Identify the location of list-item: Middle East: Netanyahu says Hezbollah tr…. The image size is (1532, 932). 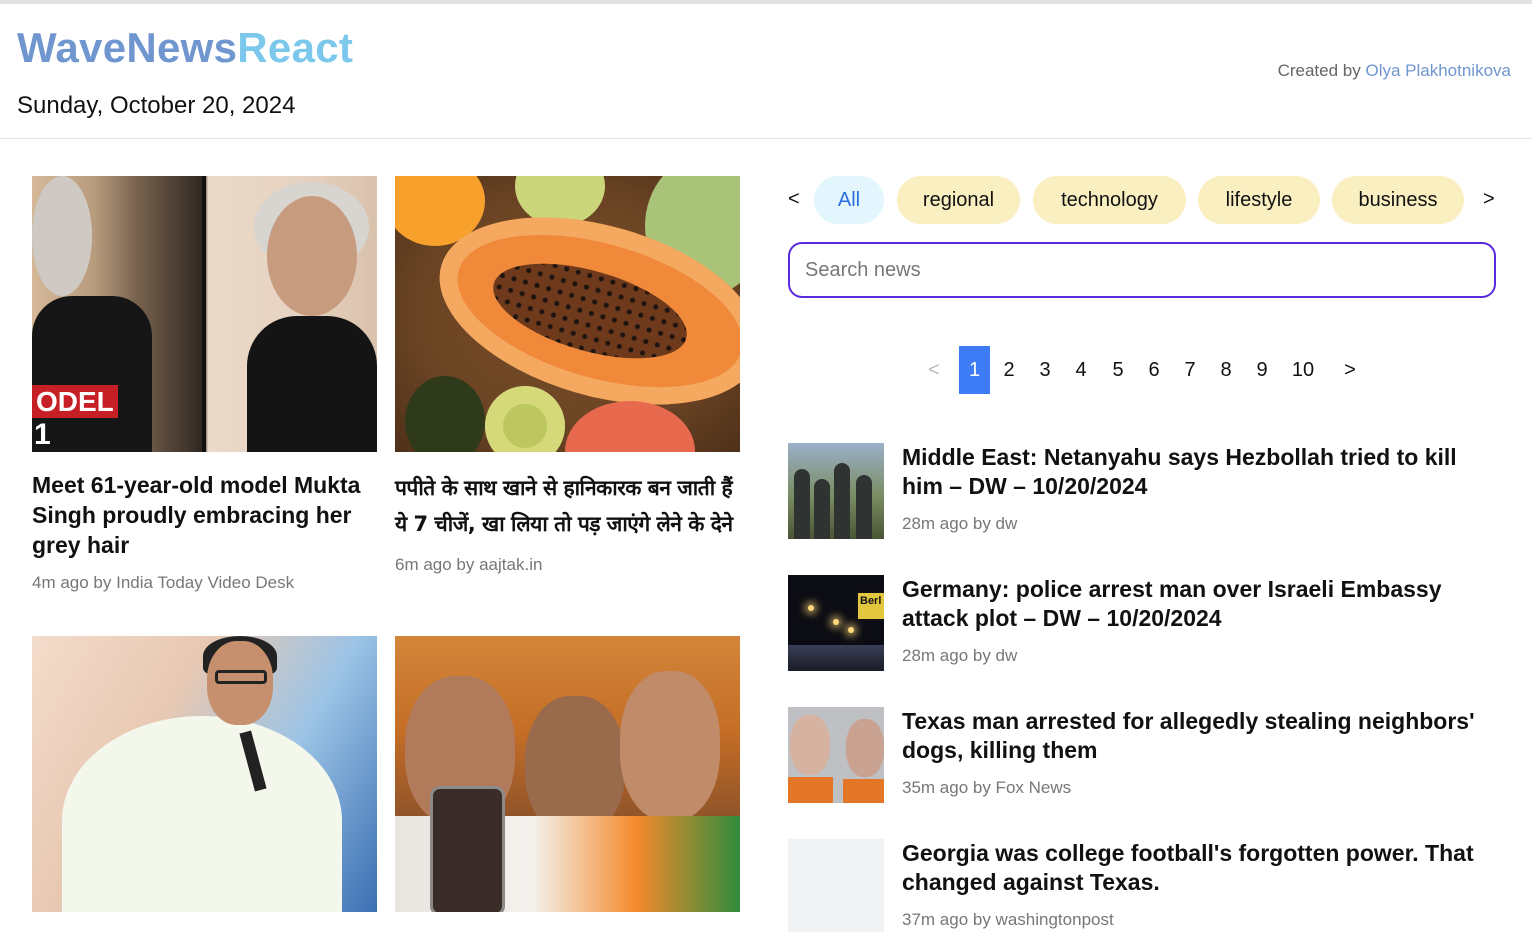
(1143, 493).